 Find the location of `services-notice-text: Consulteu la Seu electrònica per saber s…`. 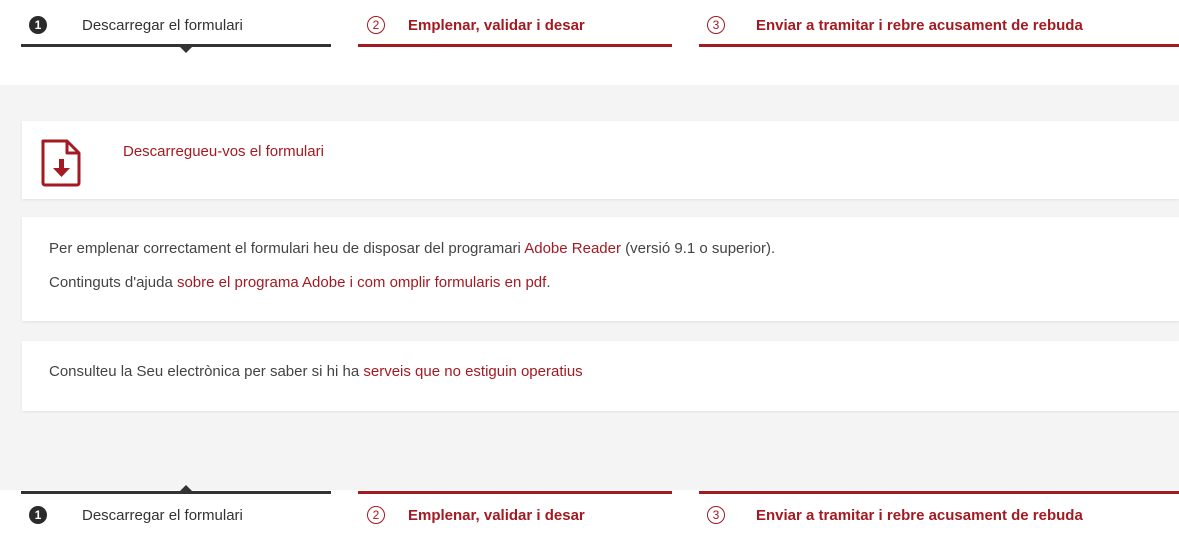

services-notice-text: Consulteu la Seu electrònica per saber s… is located at coordinates (316, 371).